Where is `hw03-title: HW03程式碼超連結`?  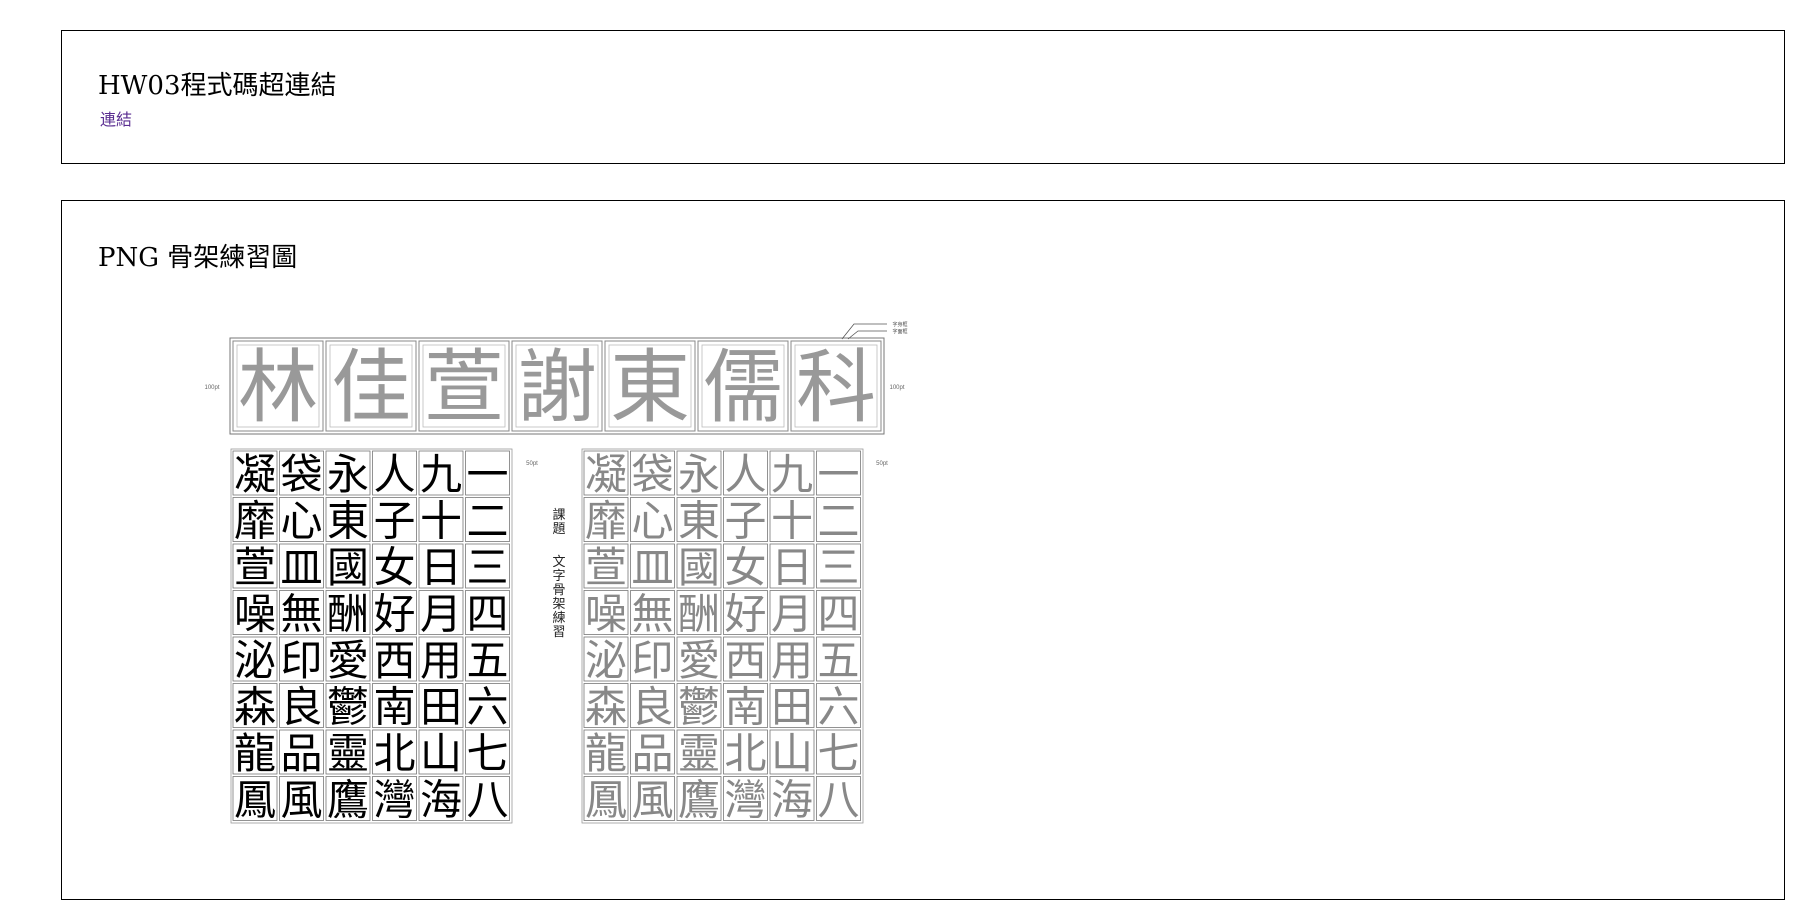 hw03-title: HW03程式碼超連結 is located at coordinates (217, 86).